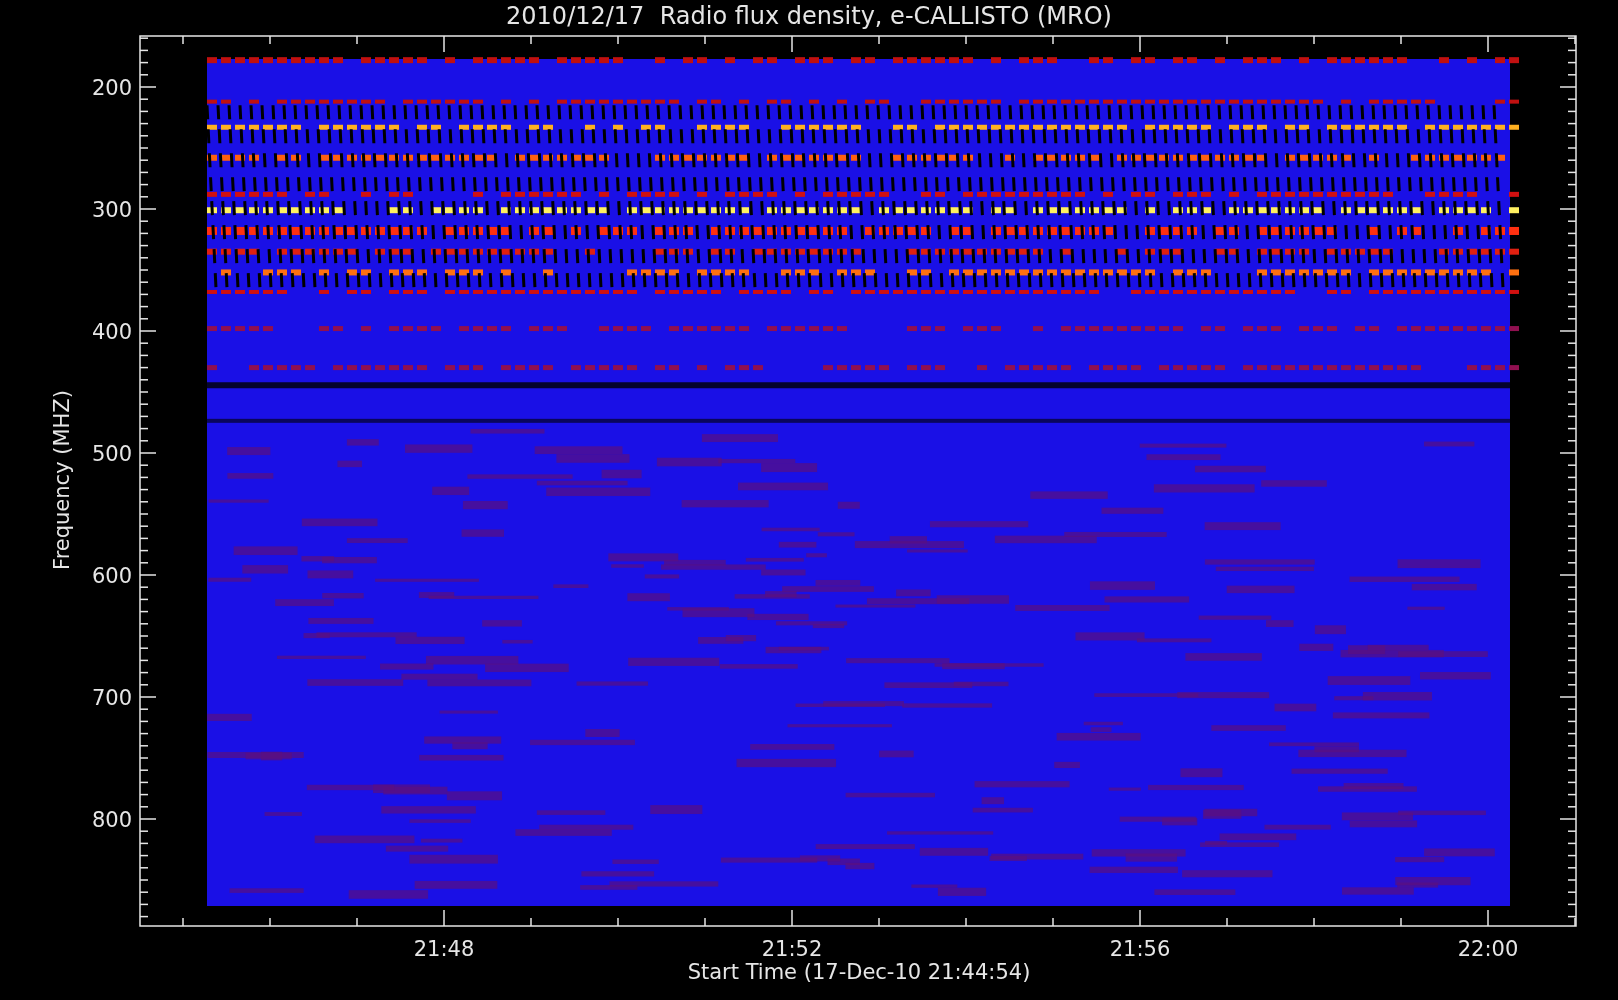 The width and height of the screenshot is (1618, 1000). I want to click on x-axis-label: Start Time (17-Dec-10 21:44:54), so click(859, 972).